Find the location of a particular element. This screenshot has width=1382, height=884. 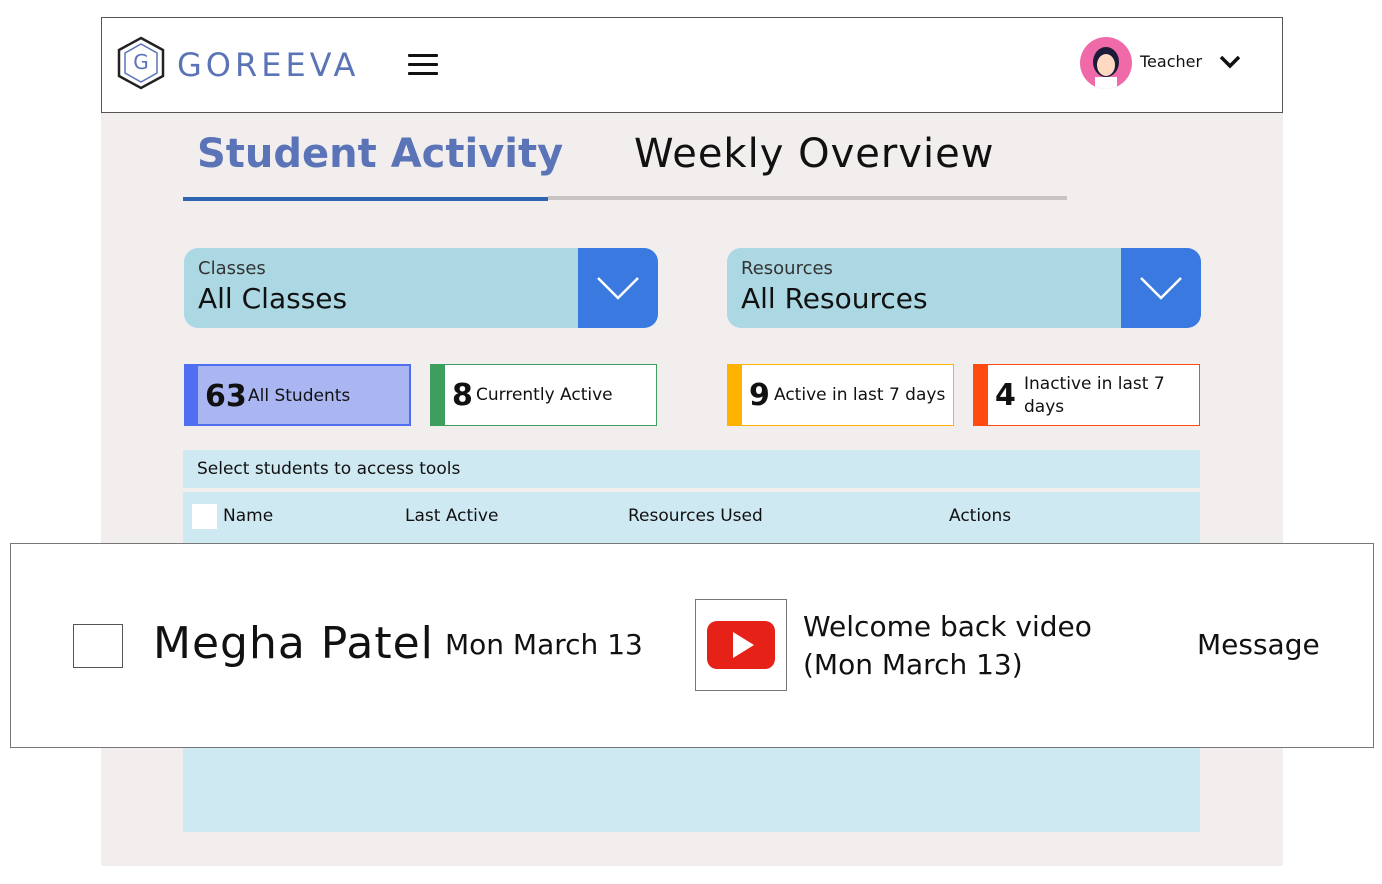

hamburger-menu-icon is located at coordinates (423, 65).